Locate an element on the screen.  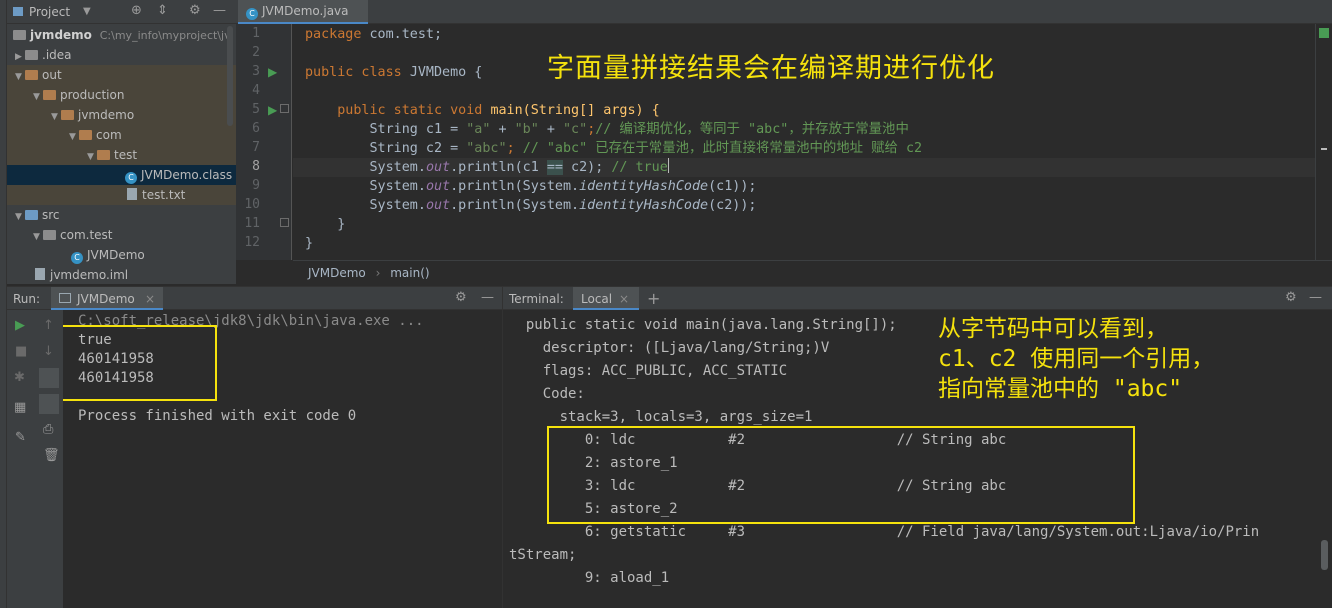
locate-icon: ⊕ is located at coordinates (136, 10).